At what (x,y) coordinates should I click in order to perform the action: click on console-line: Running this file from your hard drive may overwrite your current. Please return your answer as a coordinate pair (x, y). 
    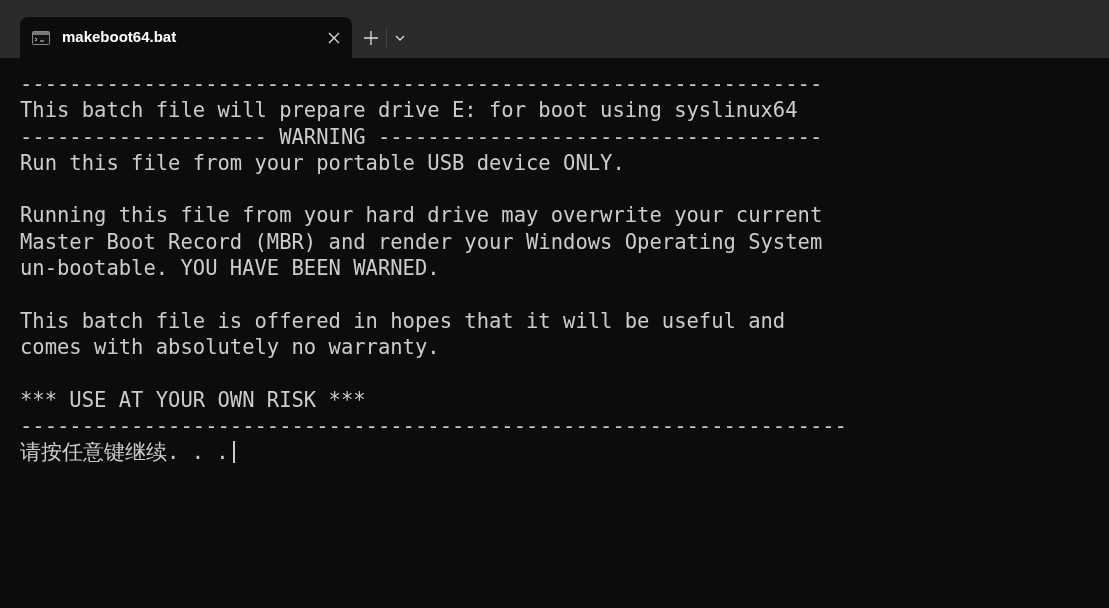
    Looking at the image, I should click on (421, 215).